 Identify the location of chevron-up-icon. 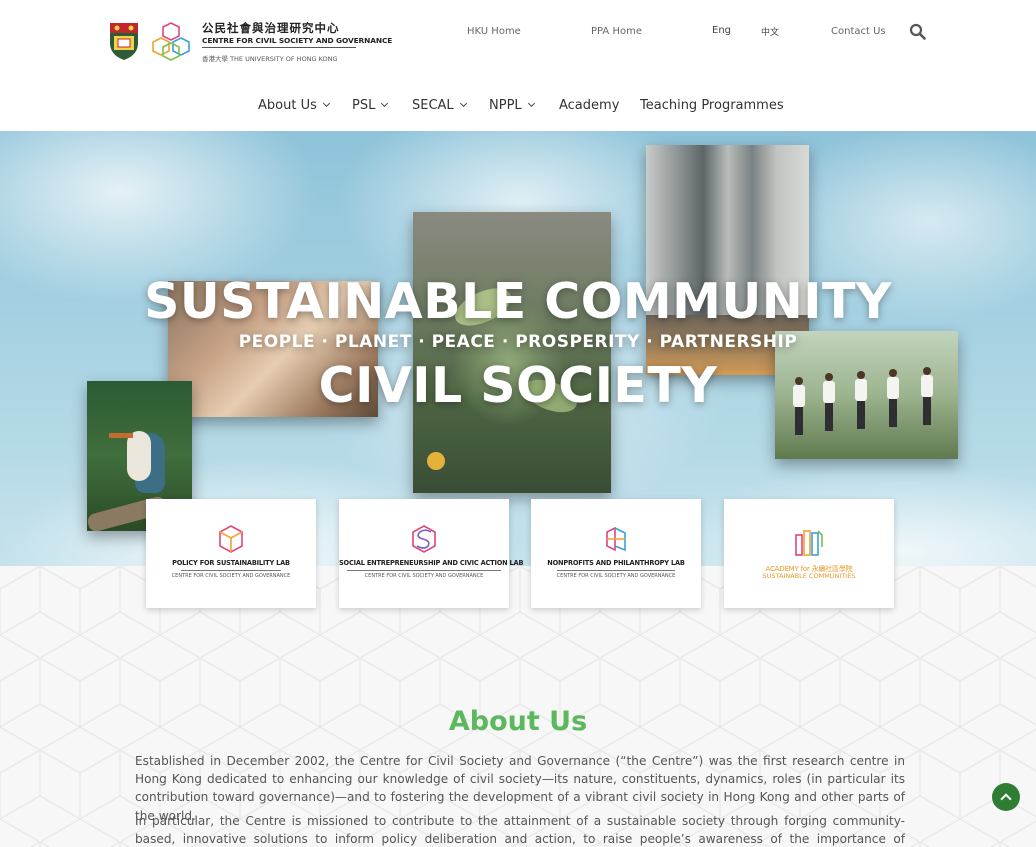
(1006, 799).